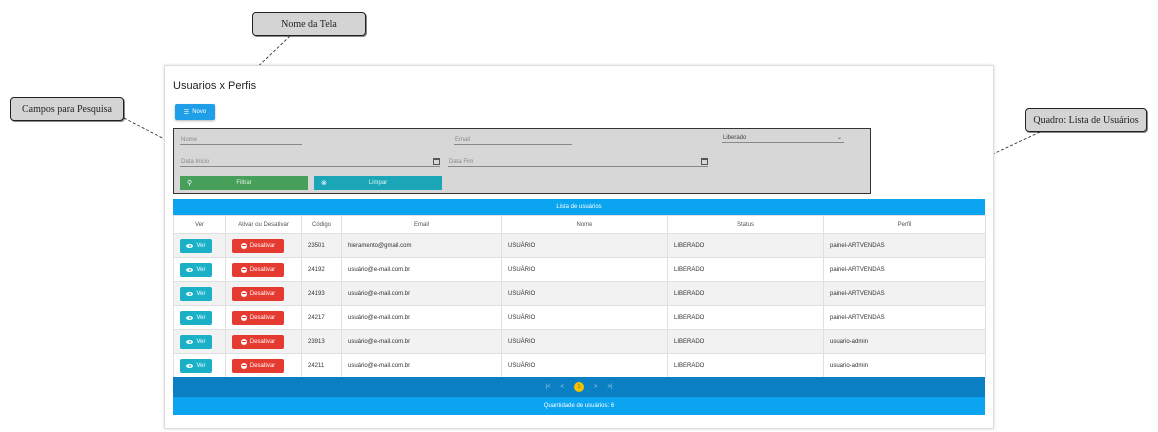 This screenshot has height=432, width=1158. I want to click on codigo-cell: 24193, so click(321, 293).